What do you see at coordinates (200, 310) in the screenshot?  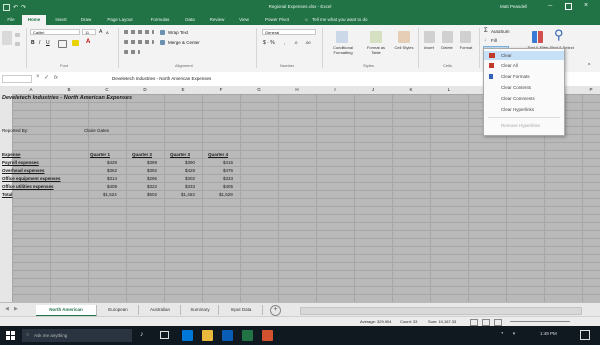 I see `sheet-tab-summary: Summary` at bounding box center [200, 310].